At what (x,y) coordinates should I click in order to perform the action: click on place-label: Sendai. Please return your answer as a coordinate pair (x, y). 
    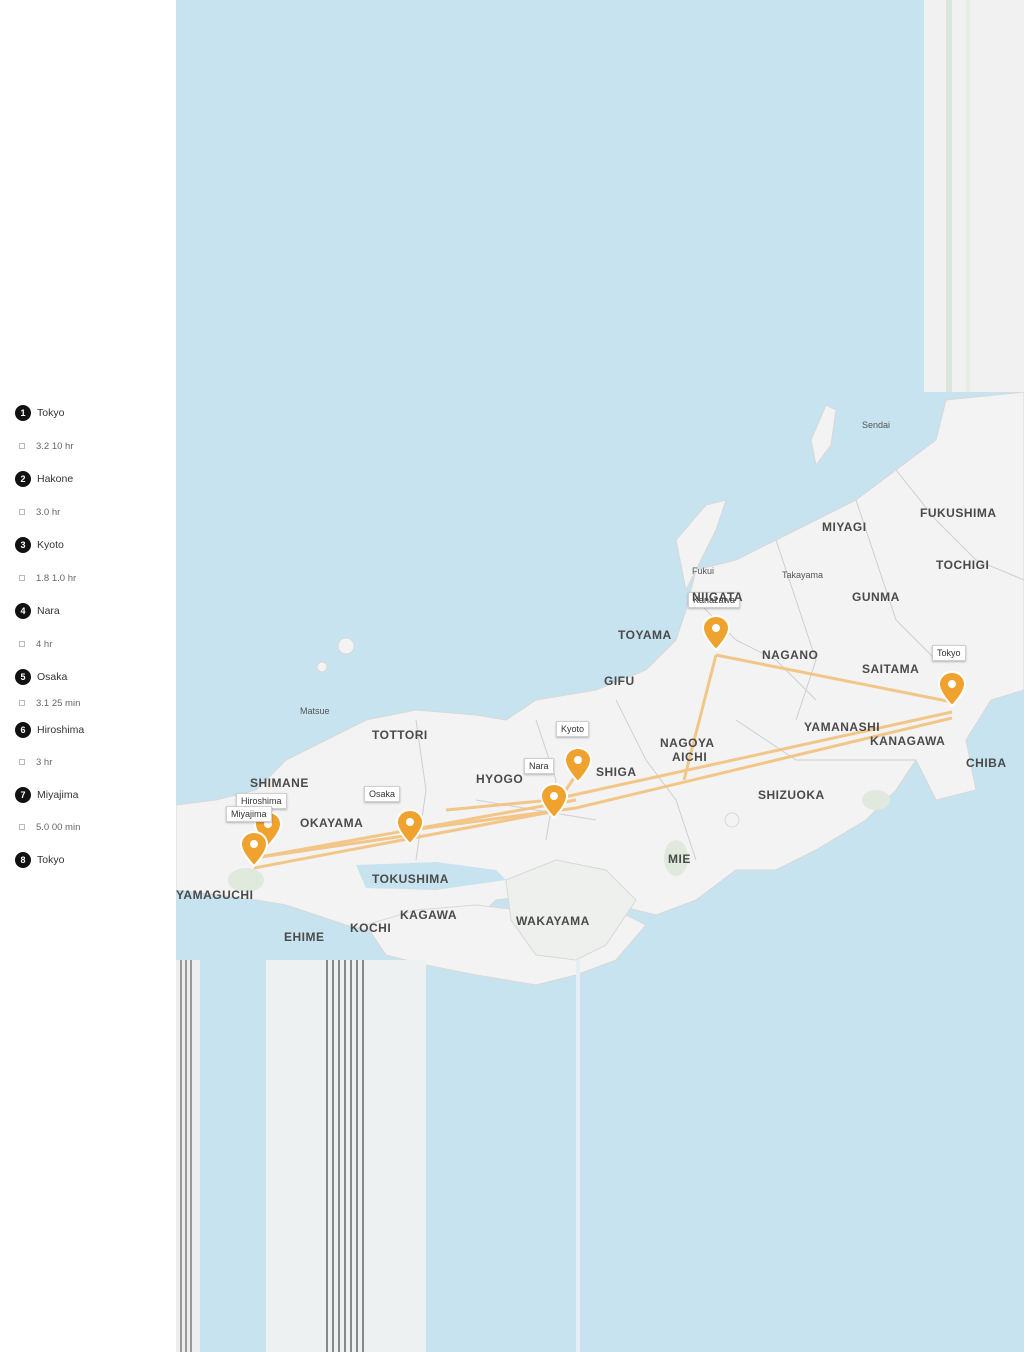
    Looking at the image, I should click on (876, 425).